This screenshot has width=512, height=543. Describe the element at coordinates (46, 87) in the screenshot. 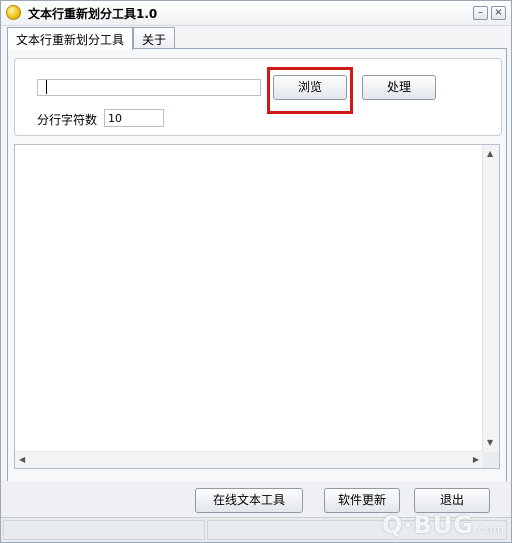

I see `text-caret` at that location.